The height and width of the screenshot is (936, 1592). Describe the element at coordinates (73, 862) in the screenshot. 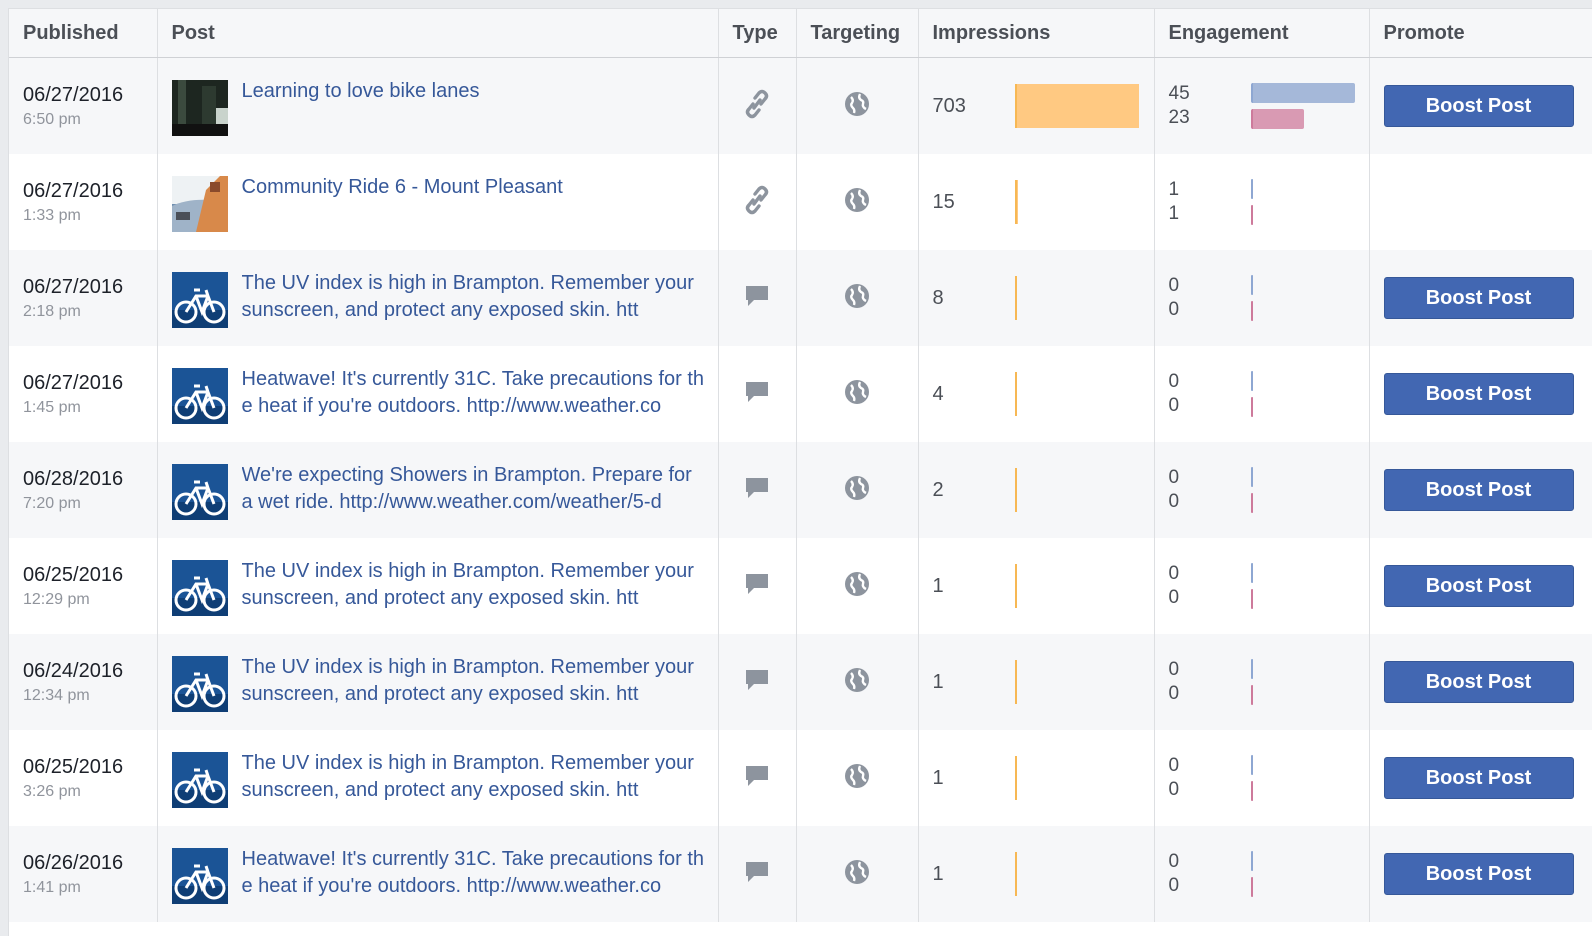

I see `published-date: 06/26/2016` at that location.